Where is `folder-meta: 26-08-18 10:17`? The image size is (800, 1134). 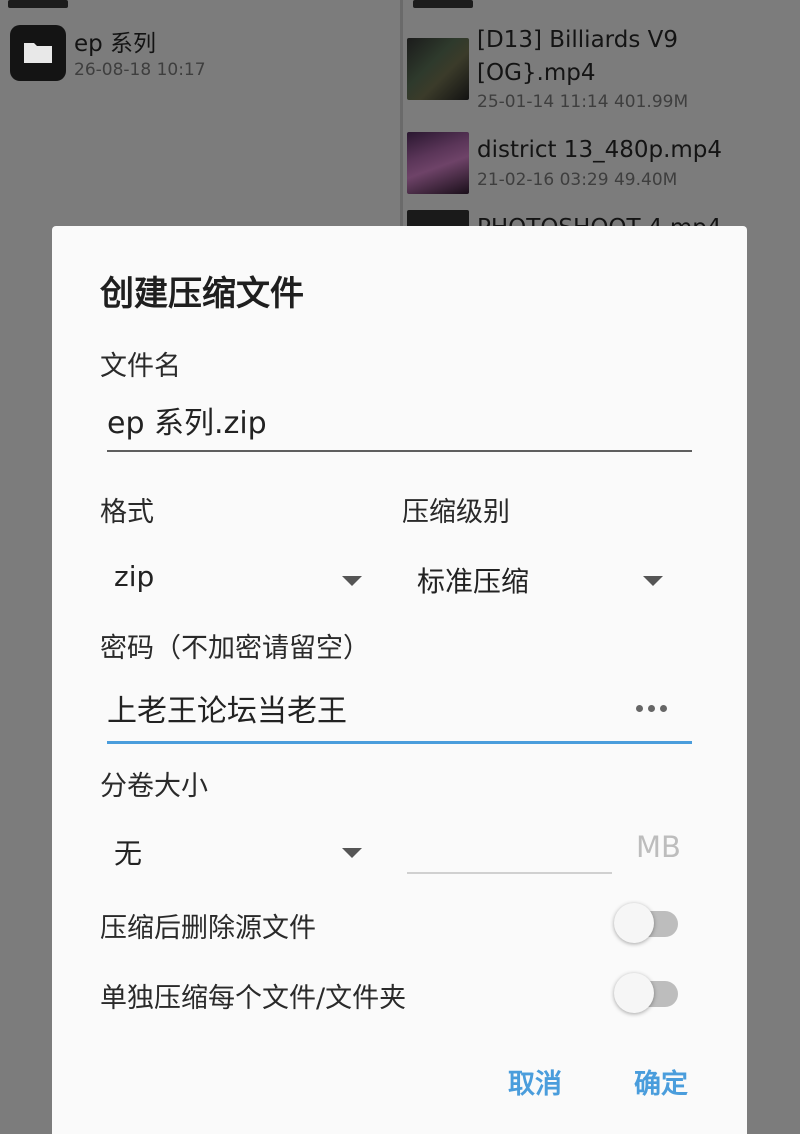
folder-meta: 26-08-18 10:17 is located at coordinates (140, 70).